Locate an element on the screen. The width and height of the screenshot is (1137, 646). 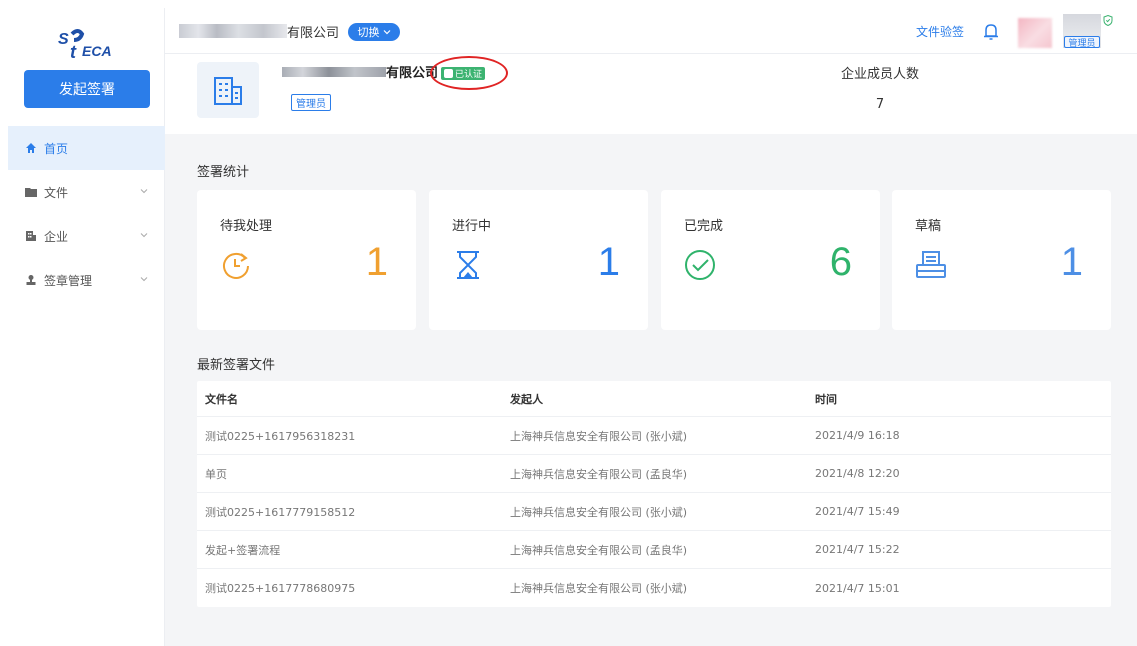
table-header: 文件名 发起人 时间 is located at coordinates (654, 399).